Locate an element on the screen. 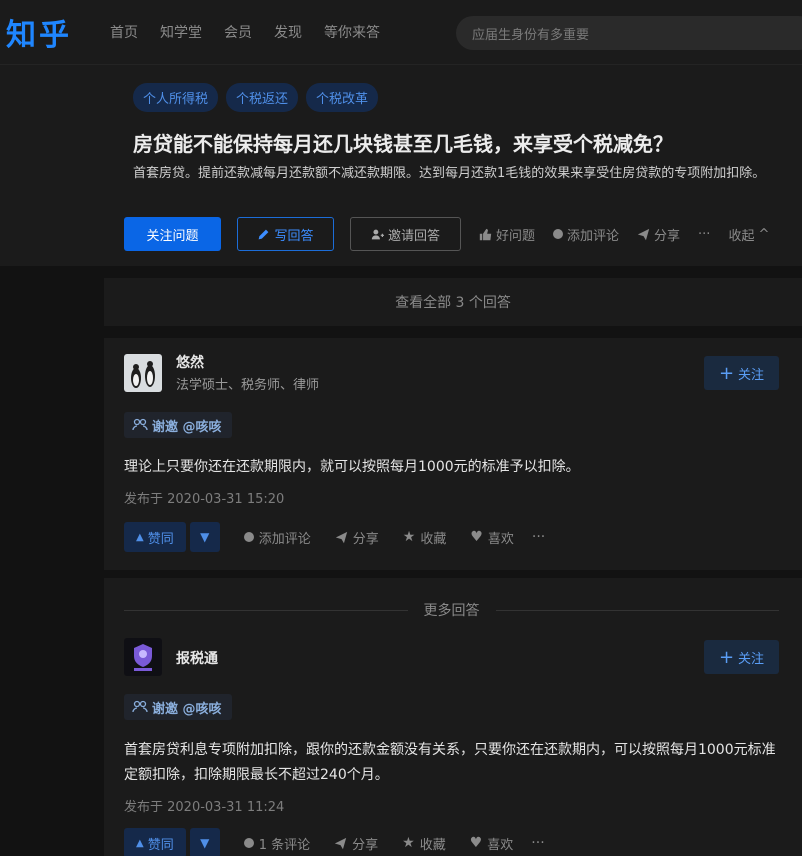  nav-item-zhixuetang: 知学堂 is located at coordinates (181, 32).